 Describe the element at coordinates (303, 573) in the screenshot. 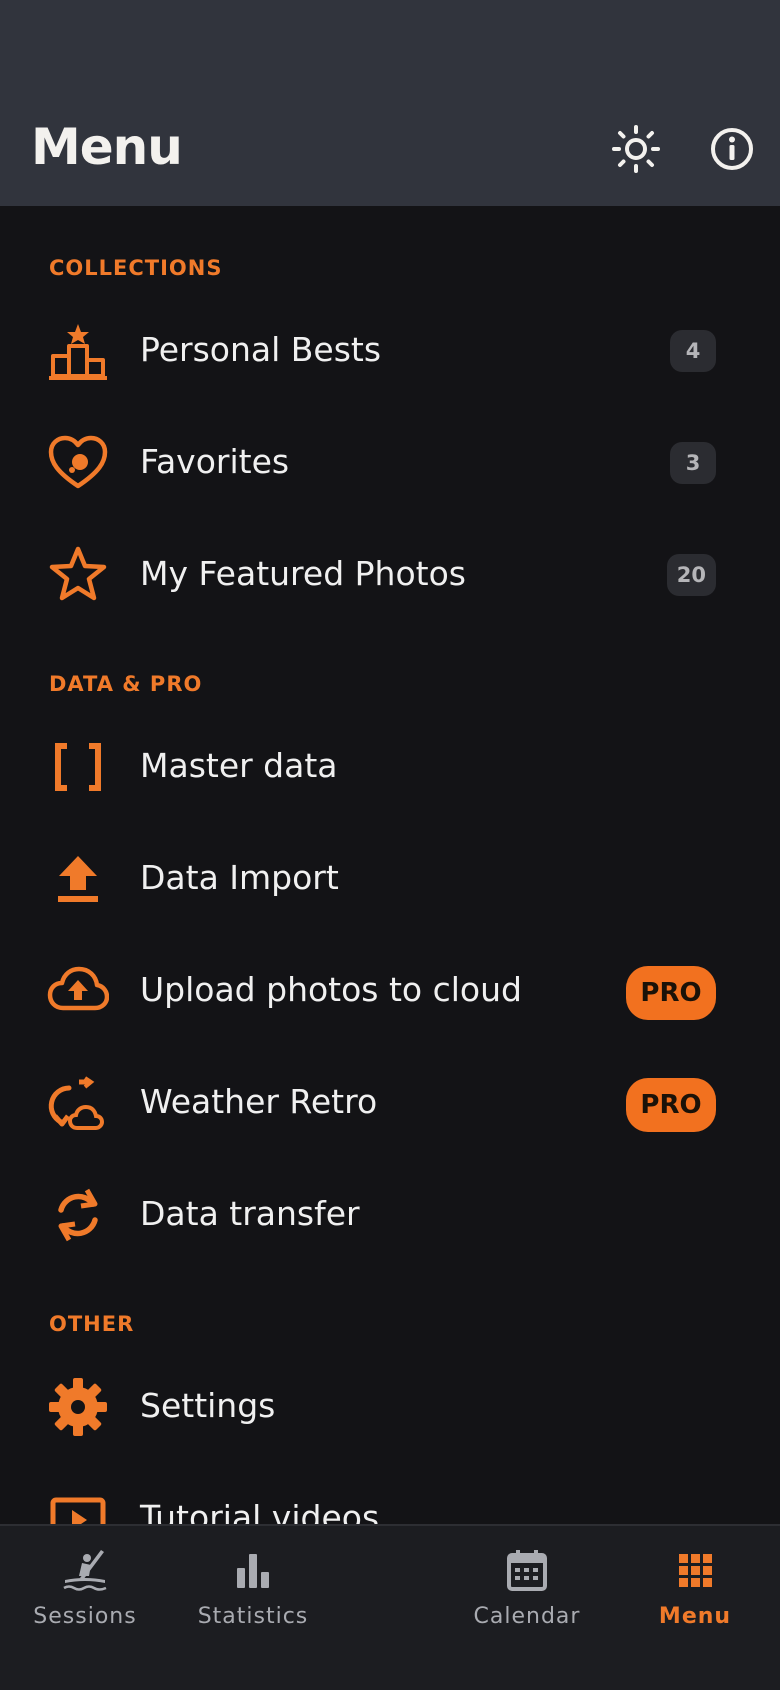

I see `menu-item-label: My Featured Photos` at that location.